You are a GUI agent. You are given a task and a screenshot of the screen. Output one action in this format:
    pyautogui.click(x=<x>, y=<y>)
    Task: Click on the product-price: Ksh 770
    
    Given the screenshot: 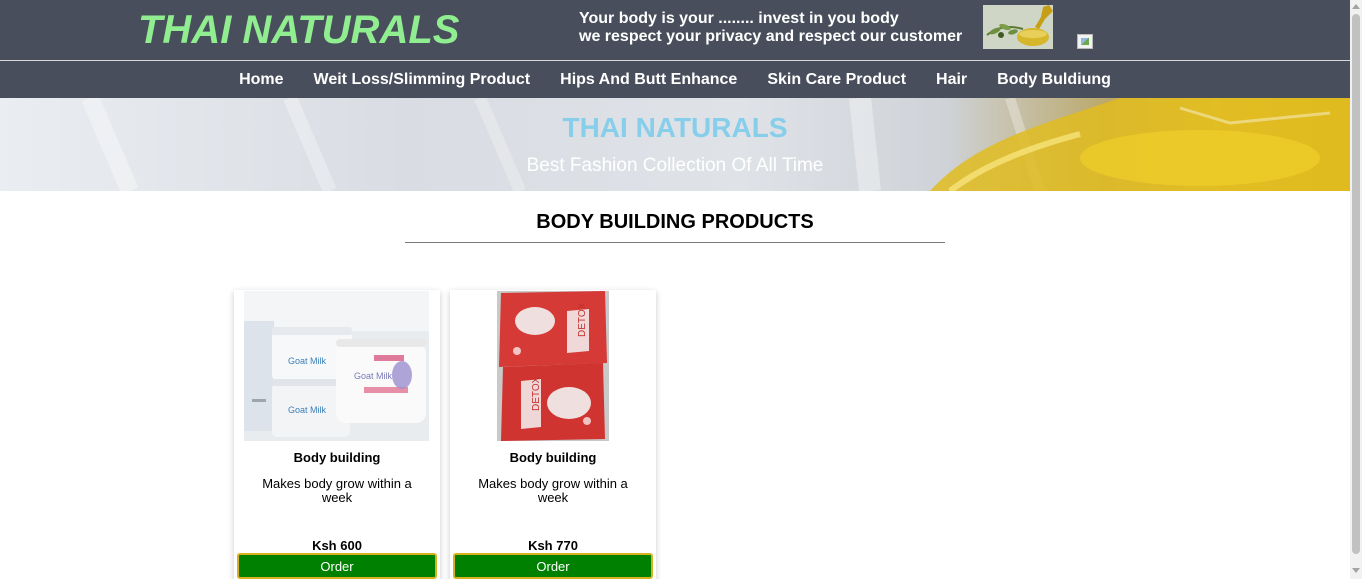 What is the action you would take?
    pyautogui.click(x=553, y=545)
    